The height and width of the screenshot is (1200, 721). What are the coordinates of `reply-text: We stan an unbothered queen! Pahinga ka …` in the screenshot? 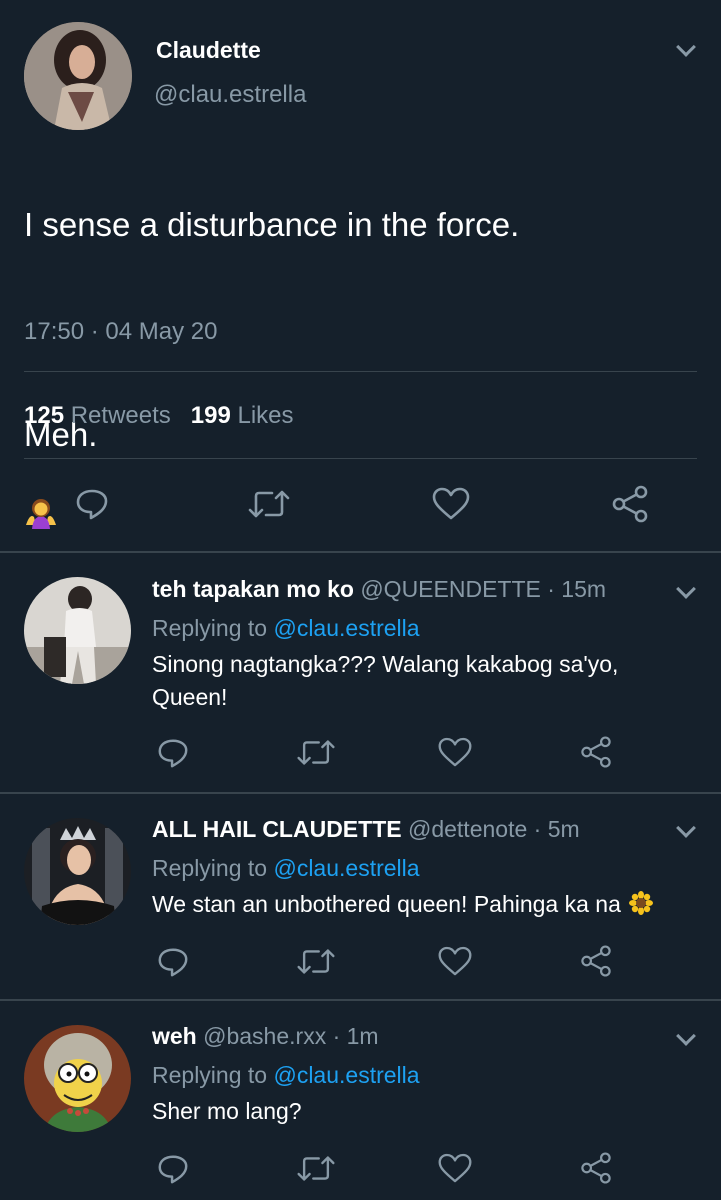 It's located at (386, 904).